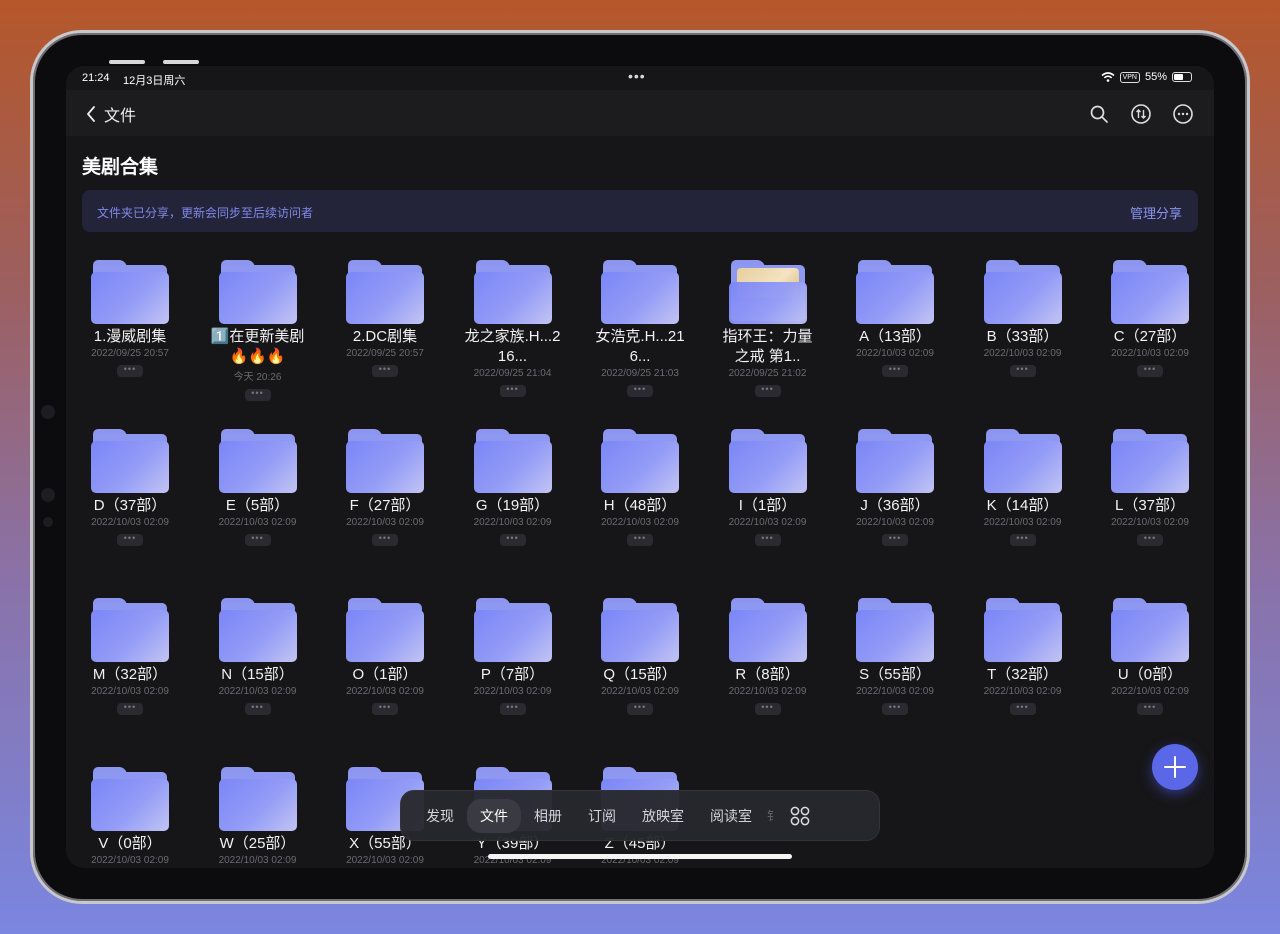  I want to click on tab-1: 文件, so click(494, 815).